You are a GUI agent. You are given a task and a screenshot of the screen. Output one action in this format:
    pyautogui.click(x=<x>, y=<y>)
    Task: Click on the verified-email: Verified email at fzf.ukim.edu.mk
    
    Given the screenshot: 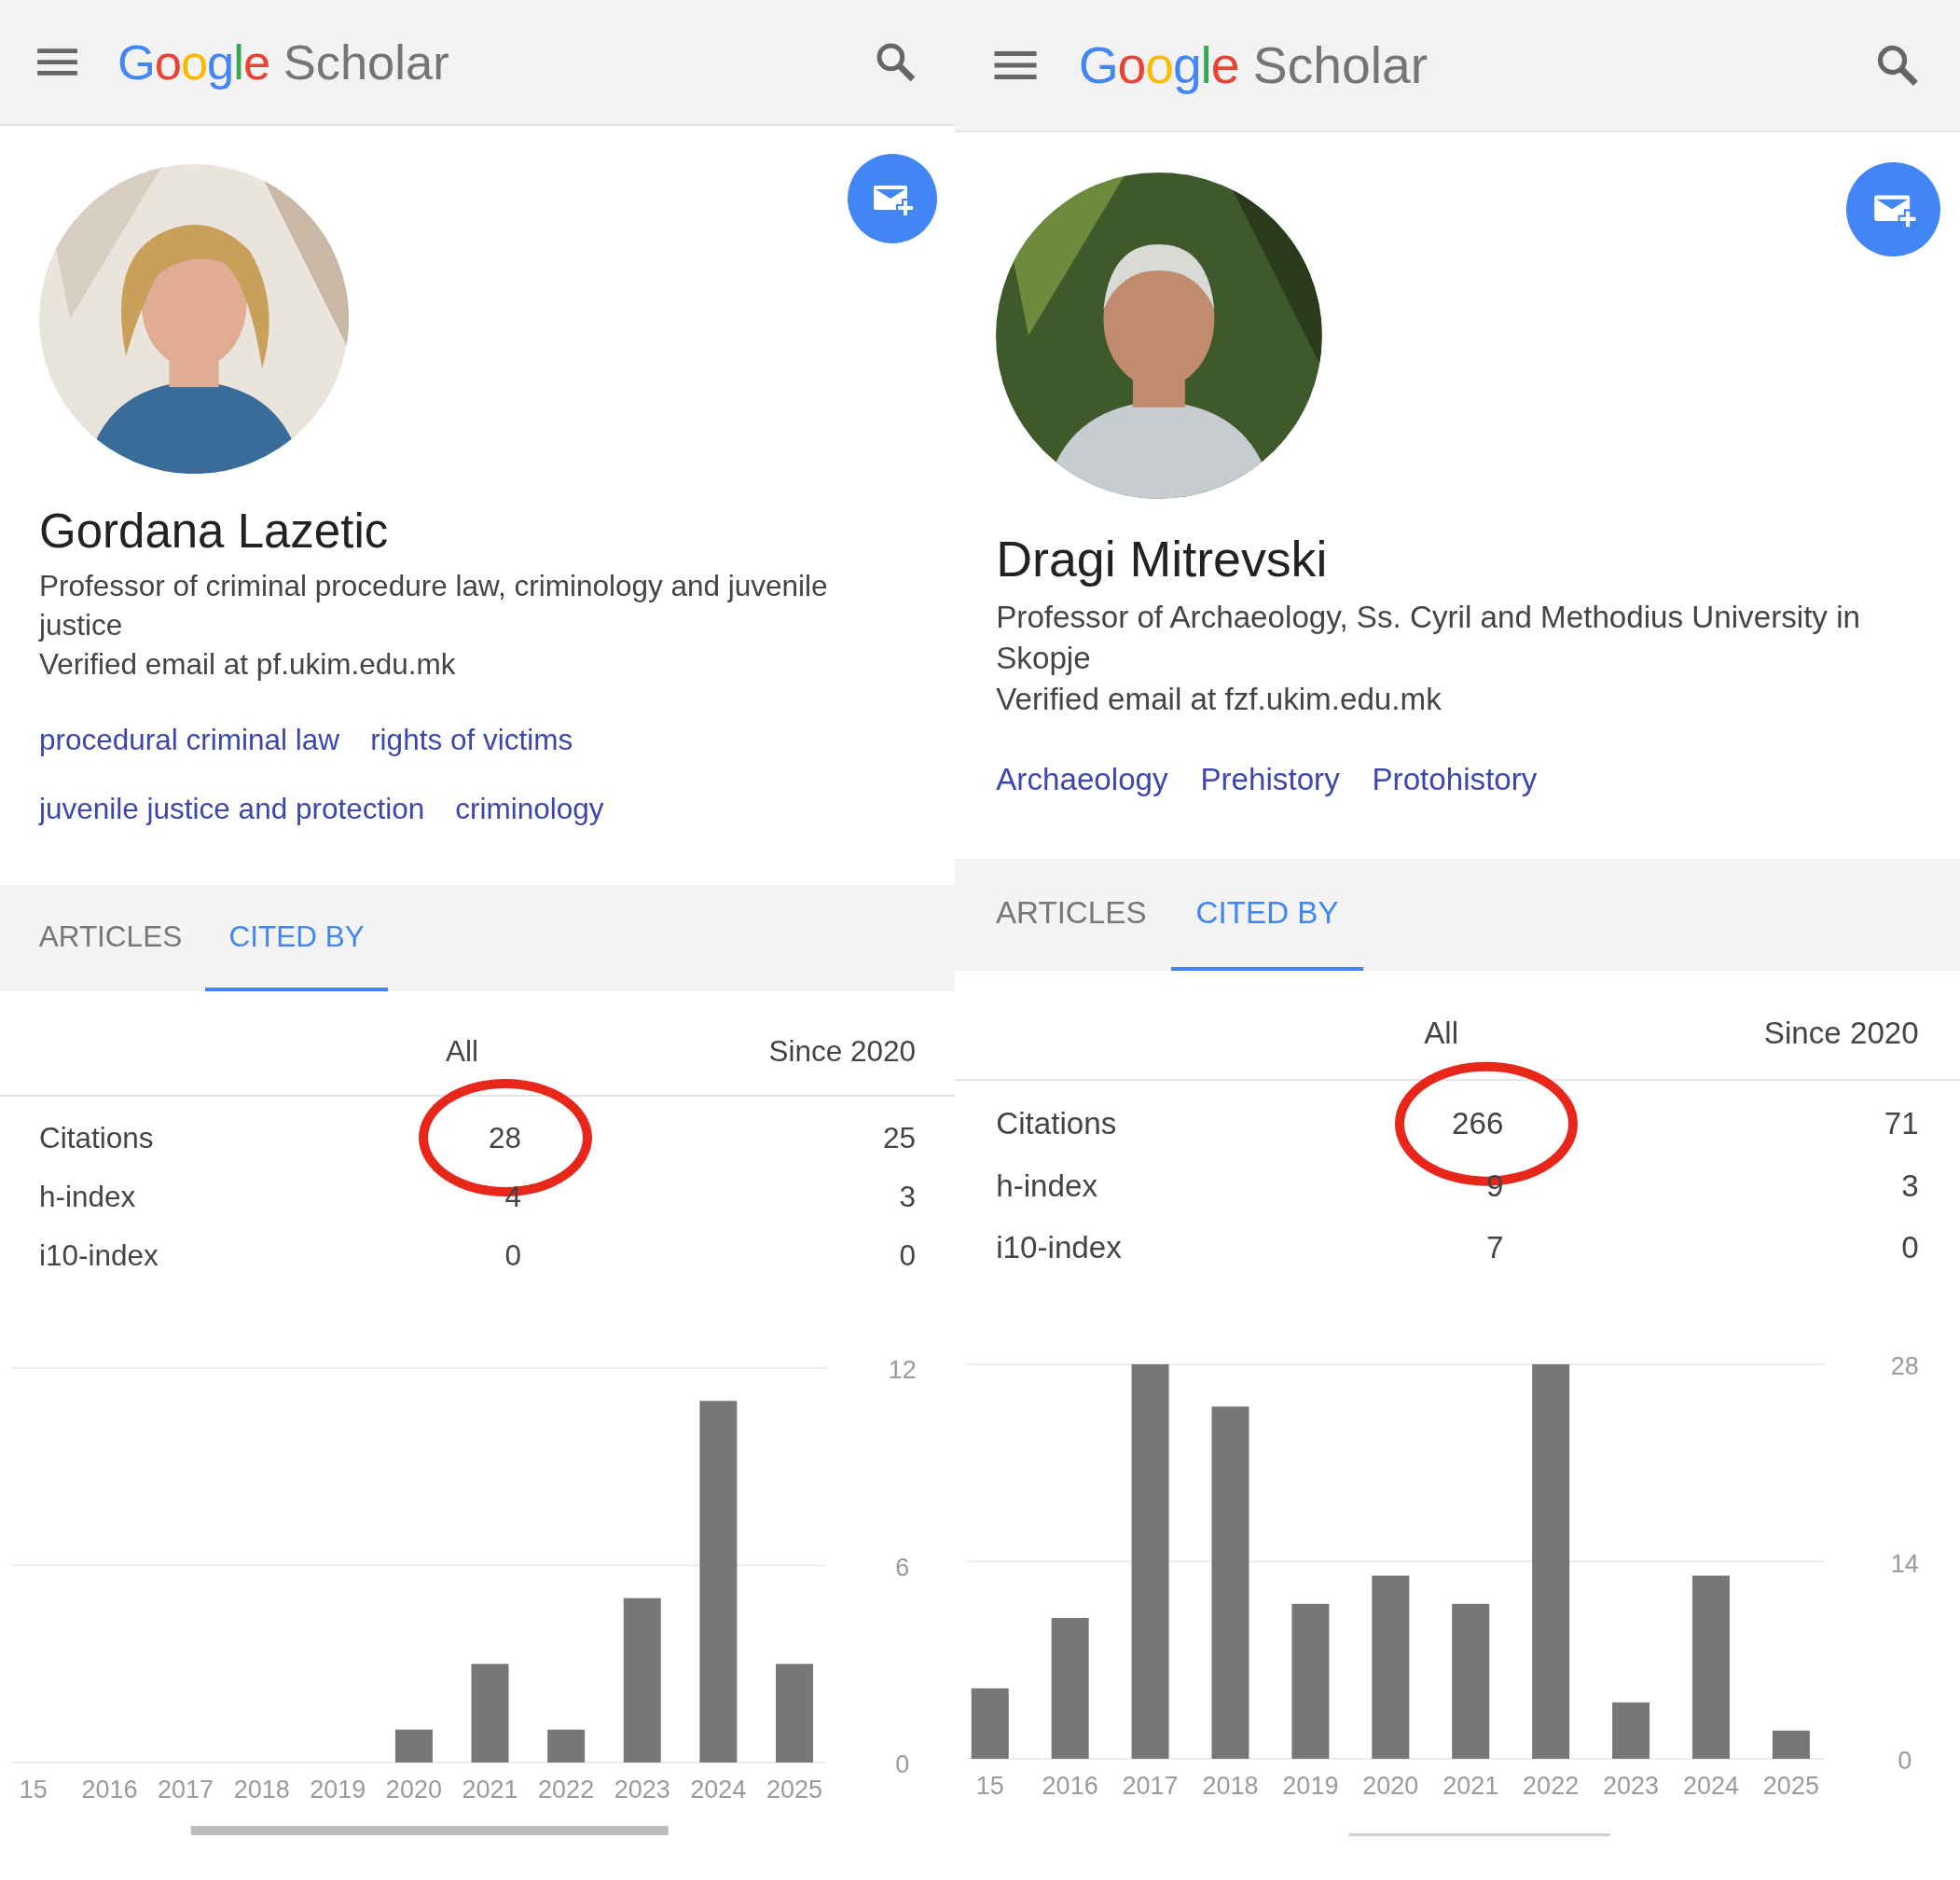 What is the action you would take?
    pyautogui.click(x=1219, y=700)
    